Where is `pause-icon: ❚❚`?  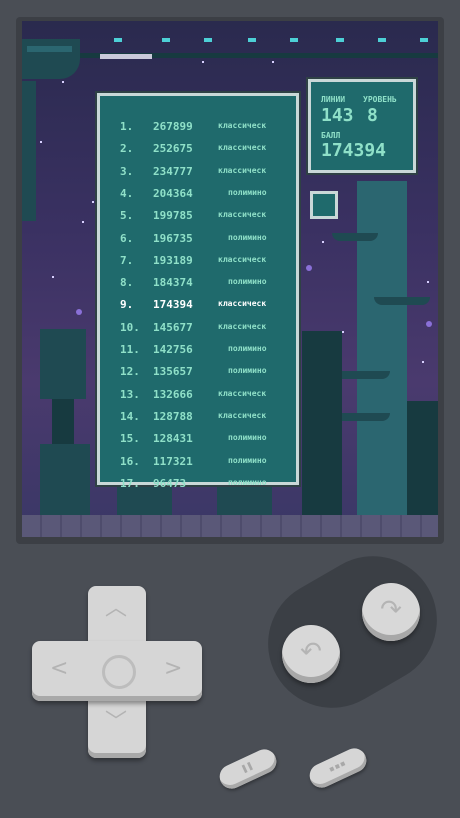 pause-icon: ❚❚ is located at coordinates (247, 768).